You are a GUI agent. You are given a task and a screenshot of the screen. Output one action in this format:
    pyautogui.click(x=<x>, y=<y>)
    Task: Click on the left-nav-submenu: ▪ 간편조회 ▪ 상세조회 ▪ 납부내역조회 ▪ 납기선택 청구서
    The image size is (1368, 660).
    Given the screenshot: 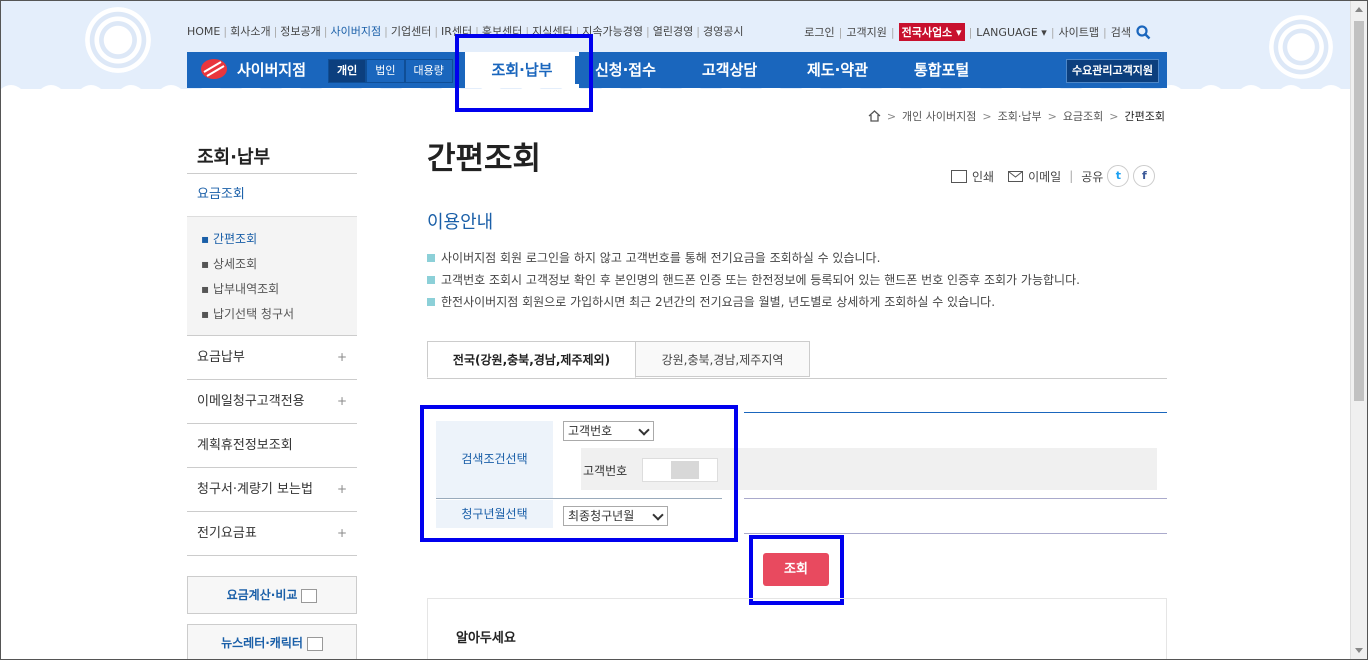 What is the action you would take?
    pyautogui.click(x=272, y=276)
    